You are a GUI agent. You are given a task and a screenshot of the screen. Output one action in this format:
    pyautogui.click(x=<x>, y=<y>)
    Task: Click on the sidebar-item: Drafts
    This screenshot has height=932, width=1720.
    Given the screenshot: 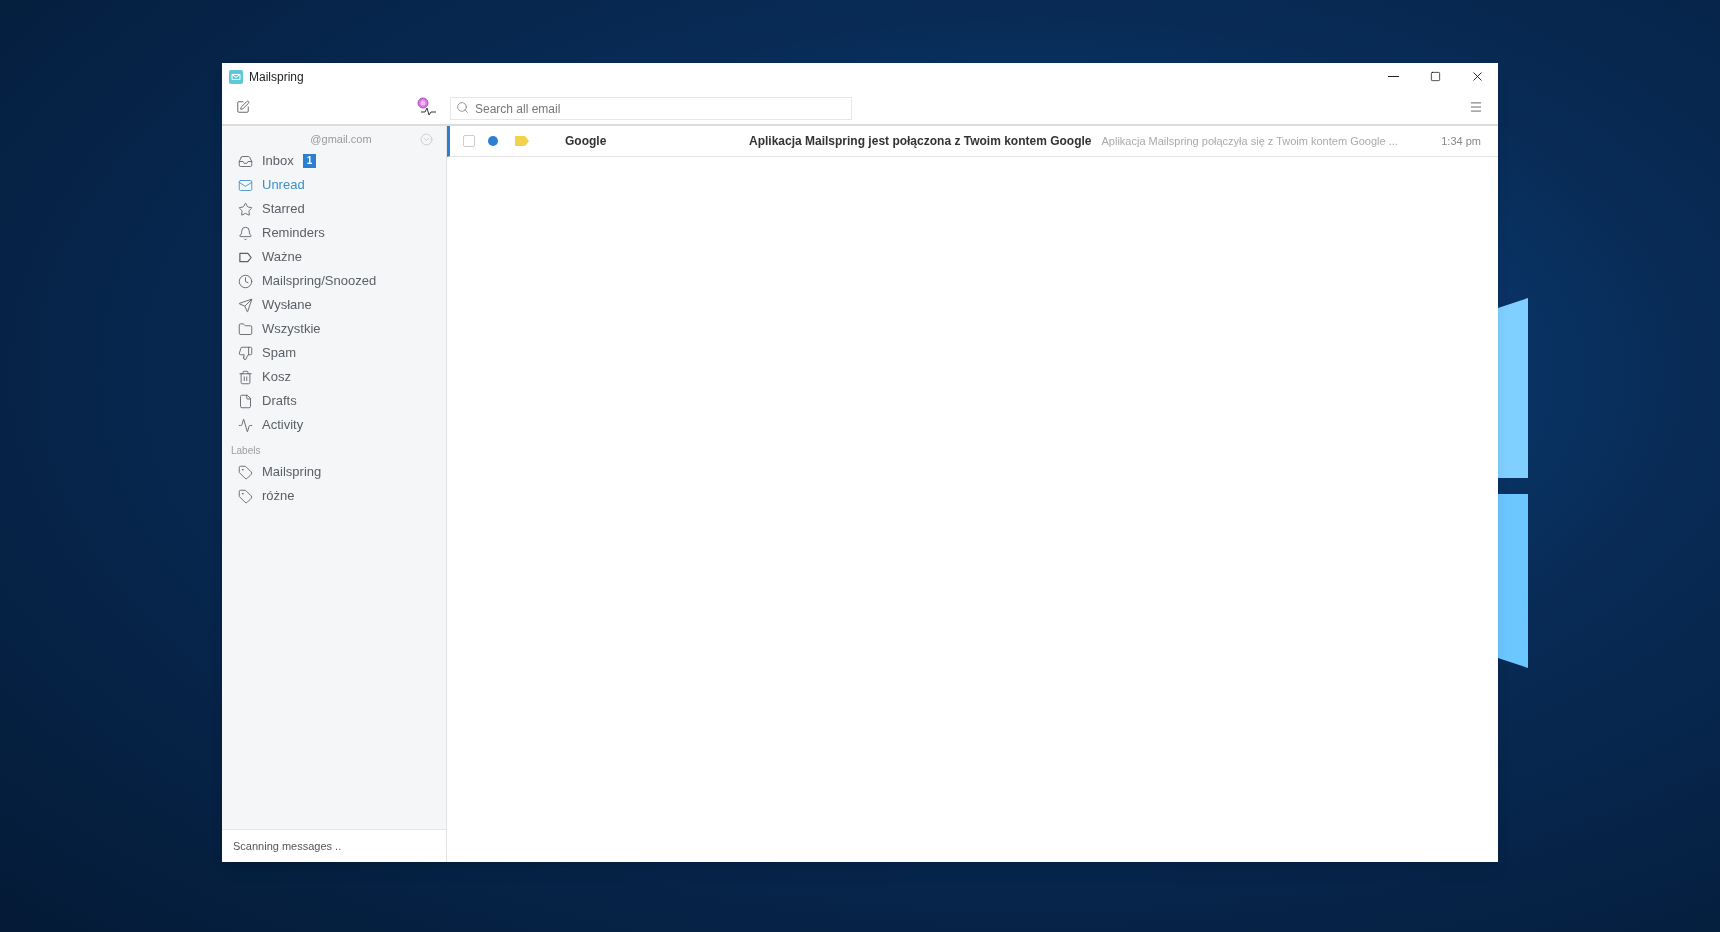 What is the action you would take?
    pyautogui.click(x=334, y=401)
    